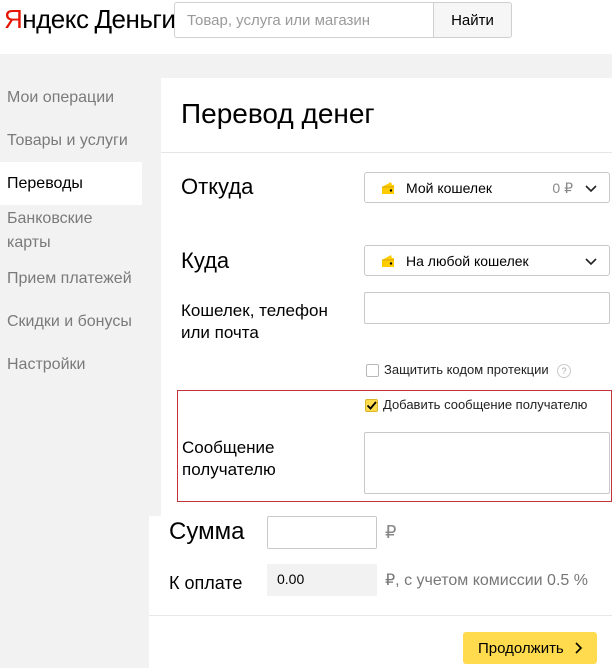  Describe the element at coordinates (372, 370) in the screenshot. I see `protect-code-box` at that location.